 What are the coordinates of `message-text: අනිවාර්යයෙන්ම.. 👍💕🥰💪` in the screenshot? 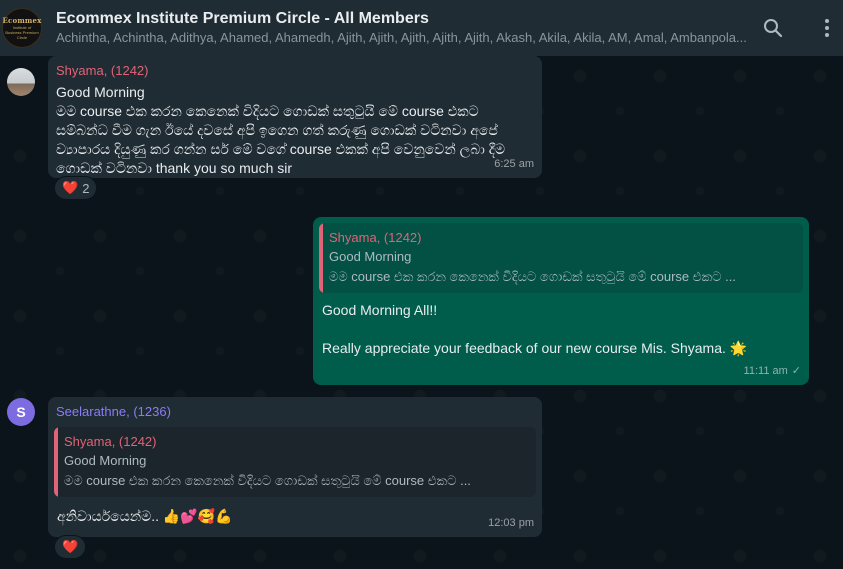 It's located at (145, 516).